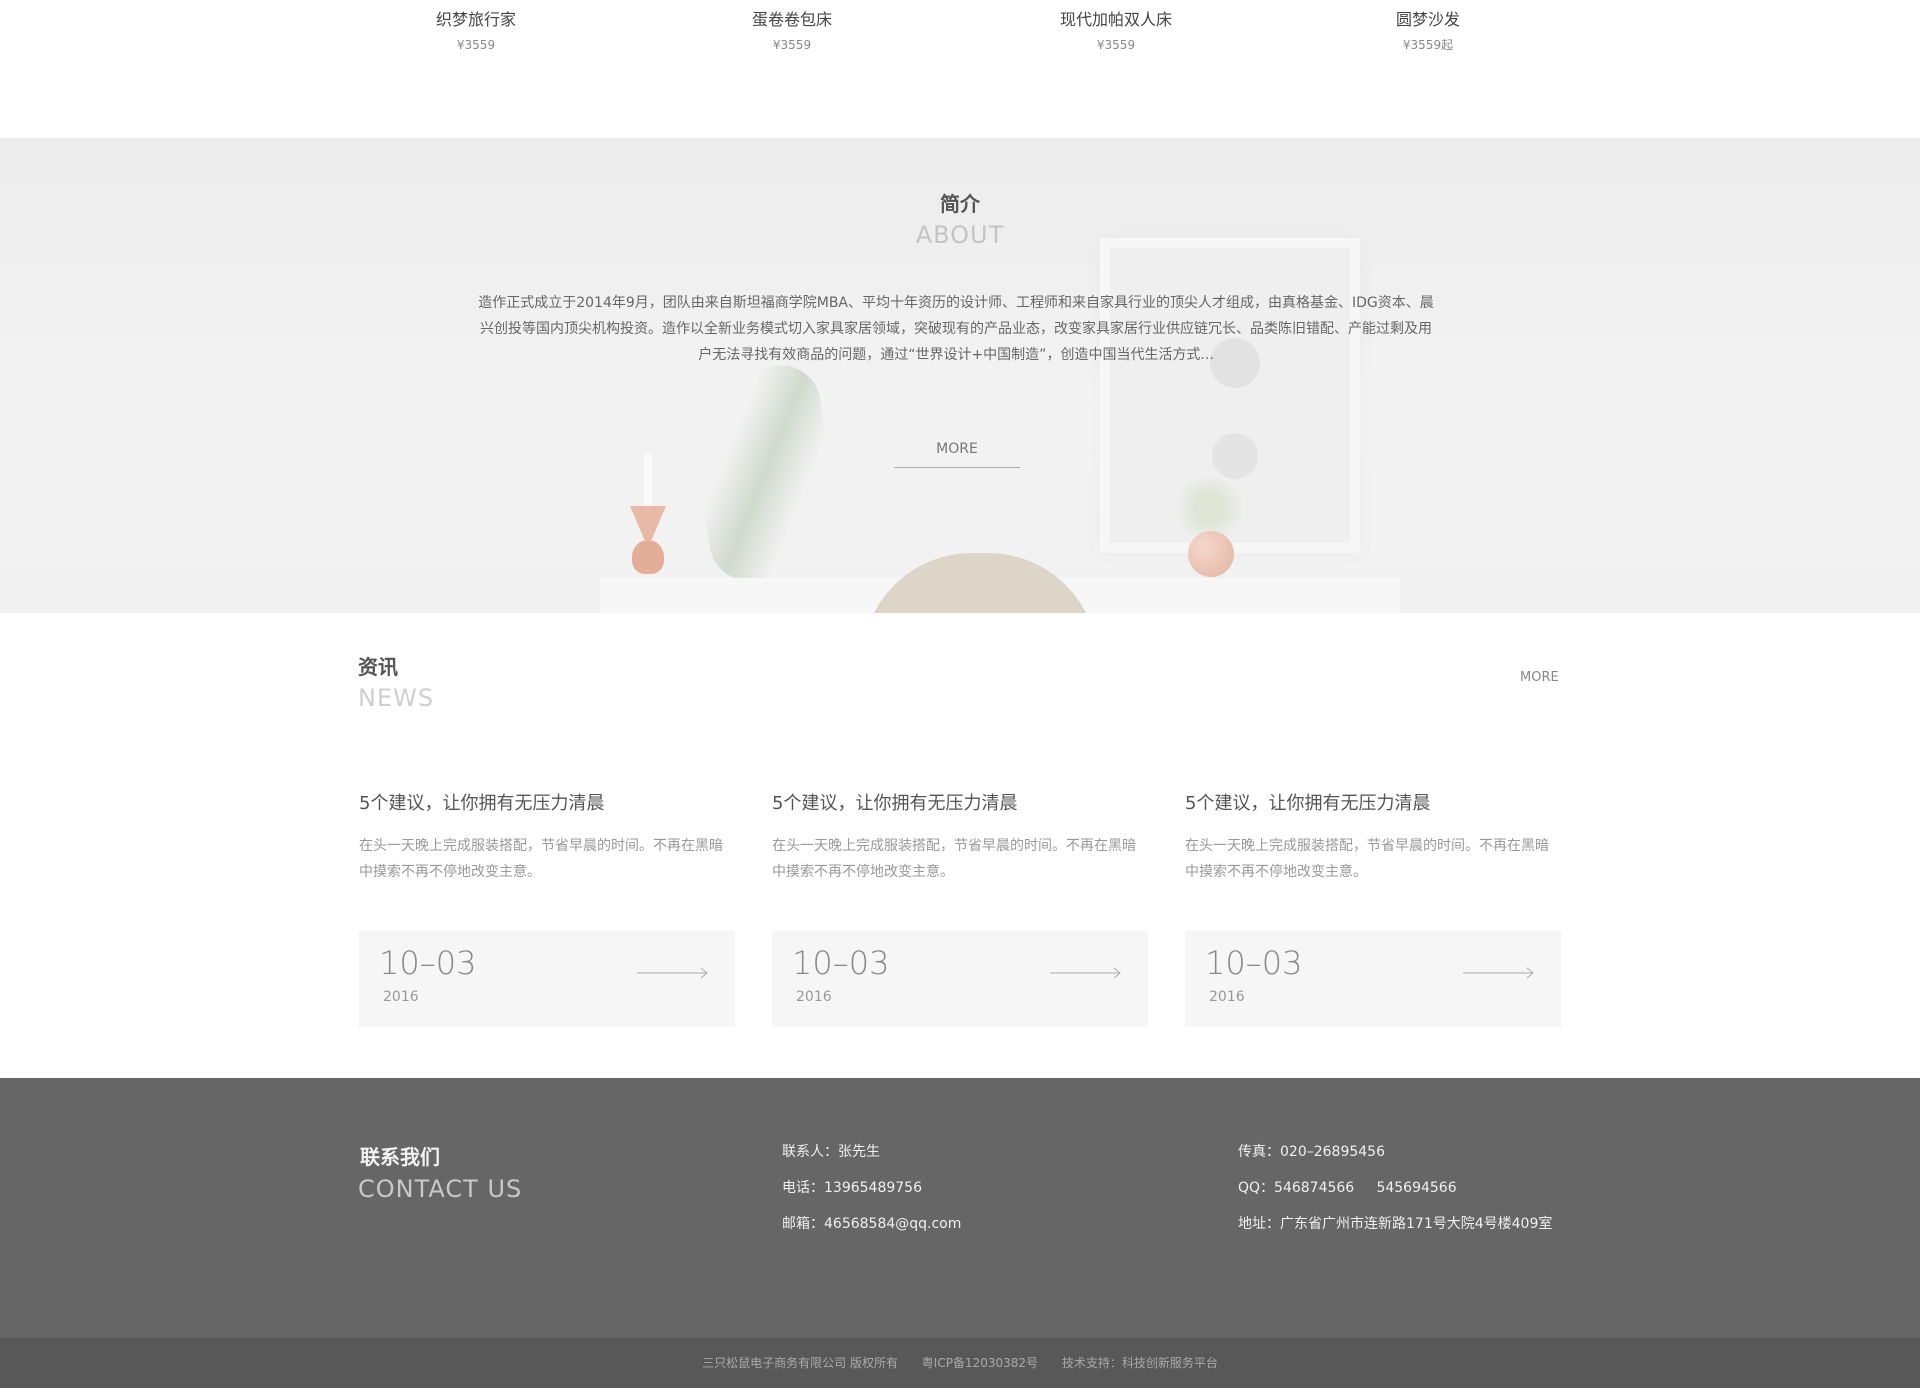 The width and height of the screenshot is (1920, 1388). I want to click on product-name: 圆梦沙发, so click(1427, 19).